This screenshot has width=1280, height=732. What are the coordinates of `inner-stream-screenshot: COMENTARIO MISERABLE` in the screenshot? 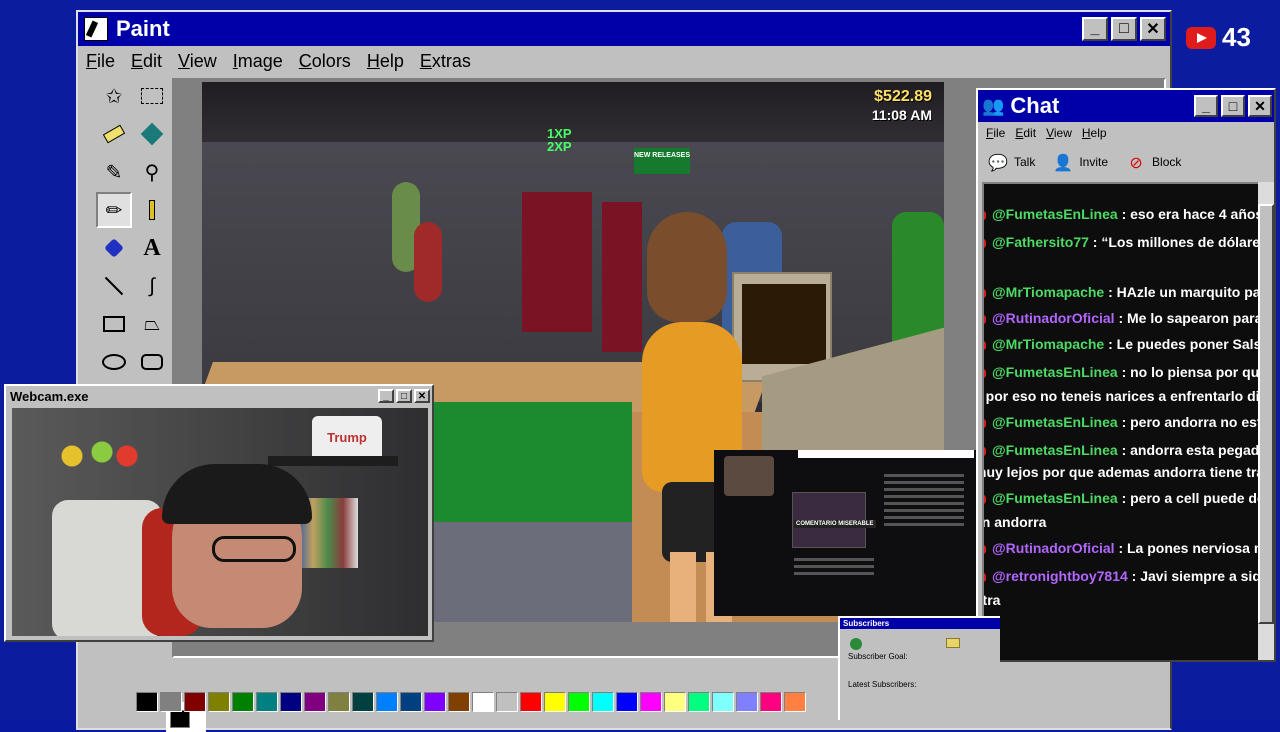 It's located at (845, 533).